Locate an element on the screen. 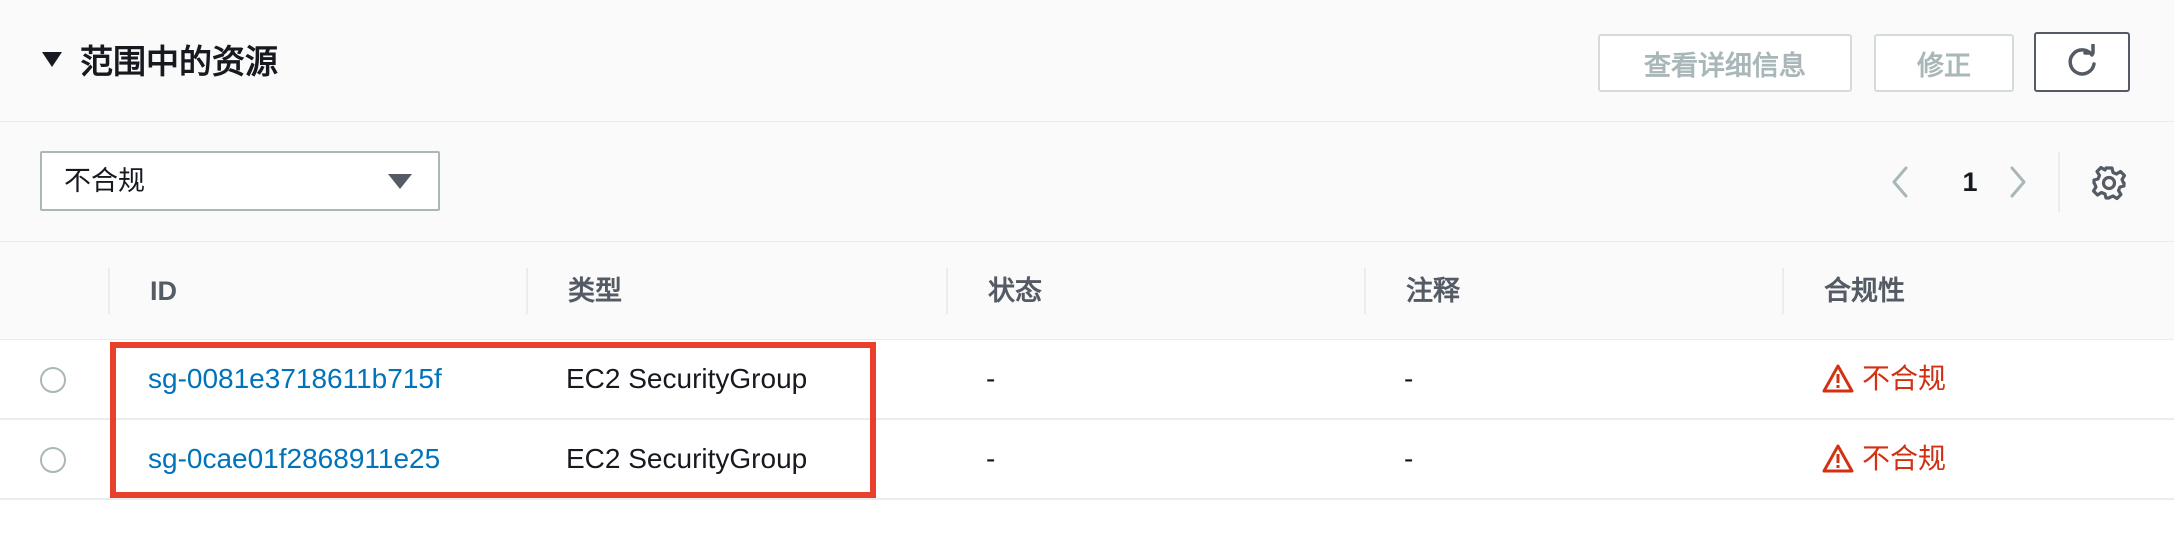  remediate-button: 修正 is located at coordinates (1944, 63).